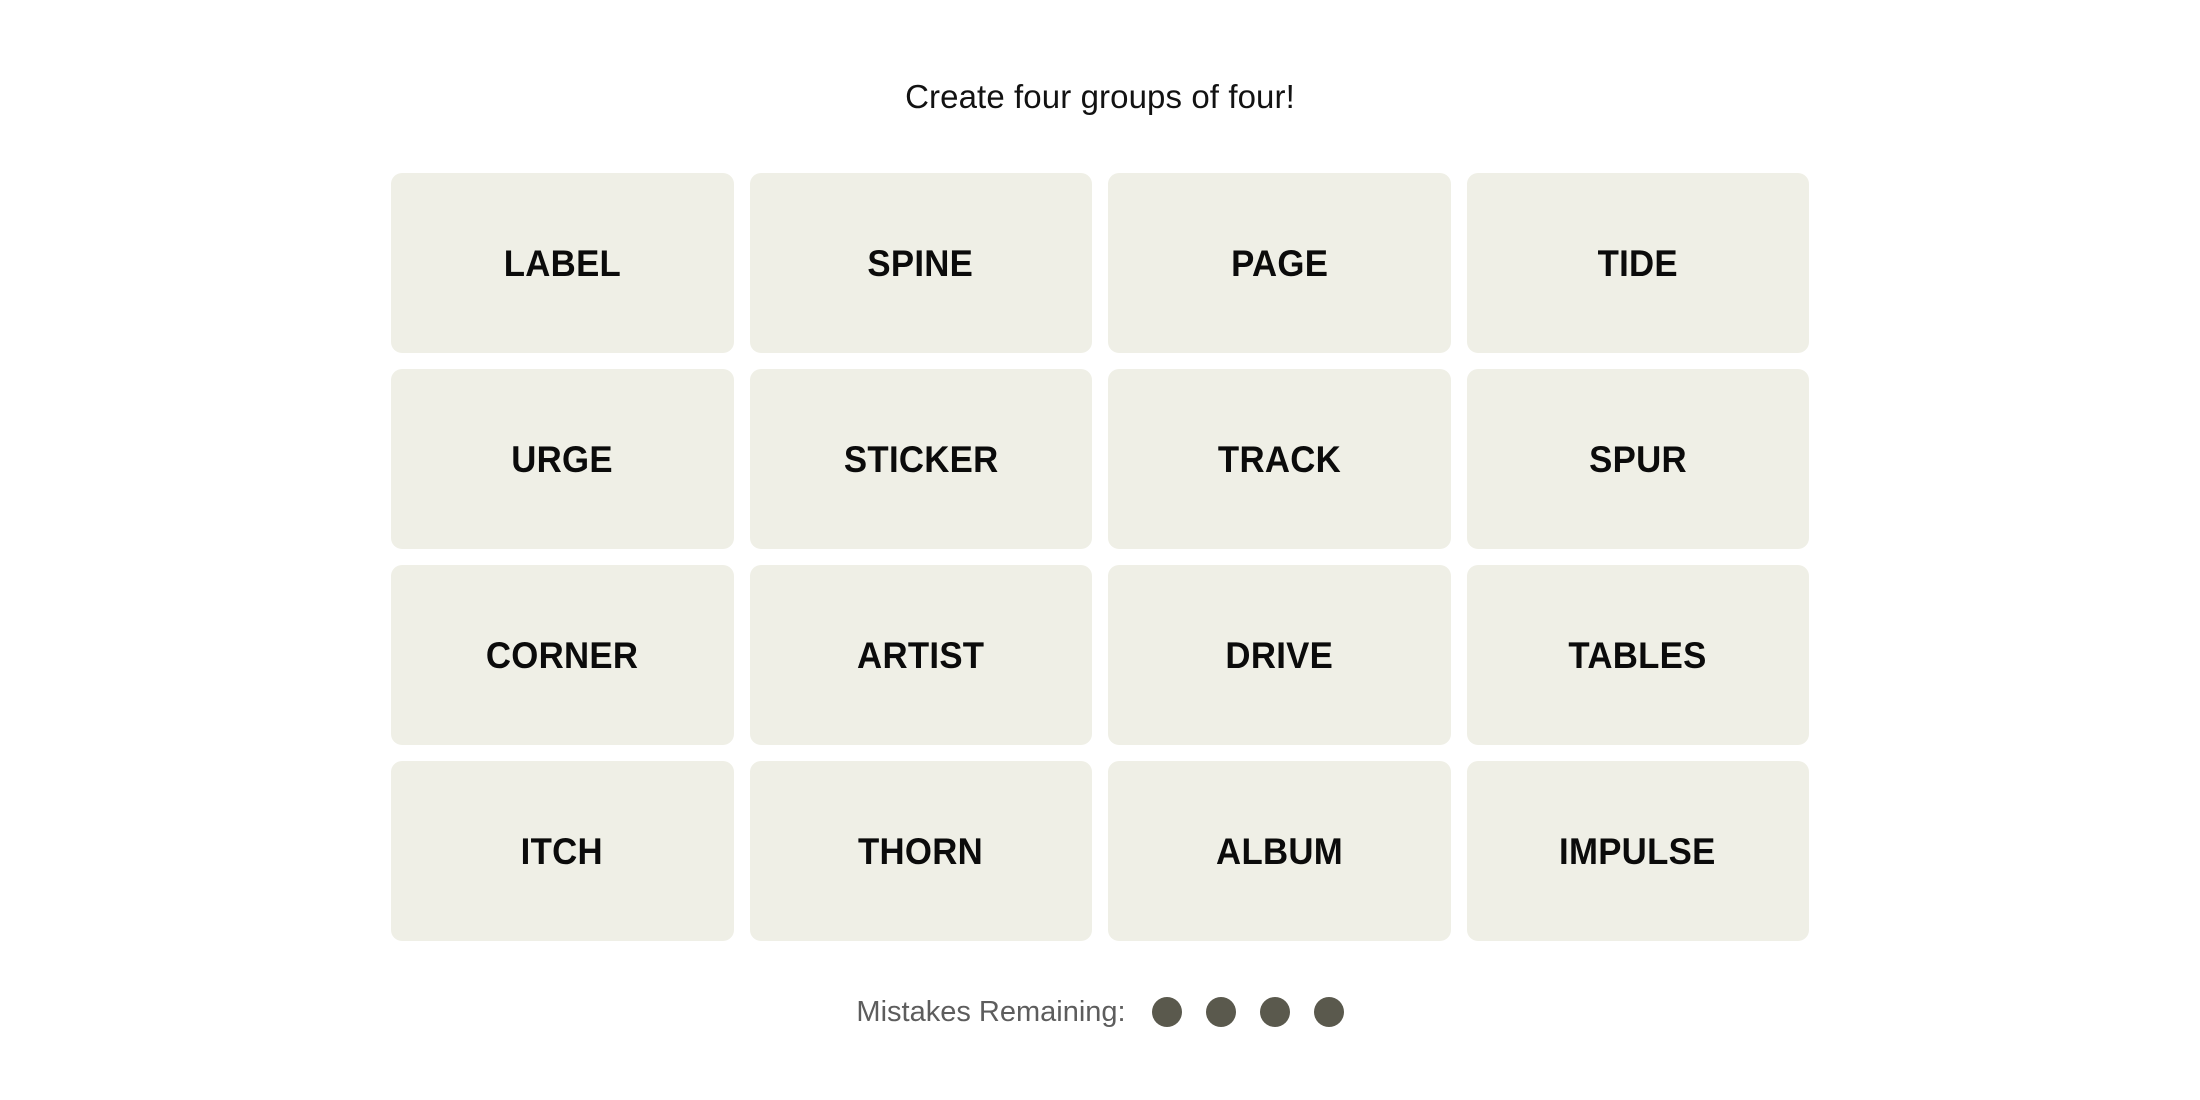  I want to click on word-tile: ITCH, so click(562, 851).